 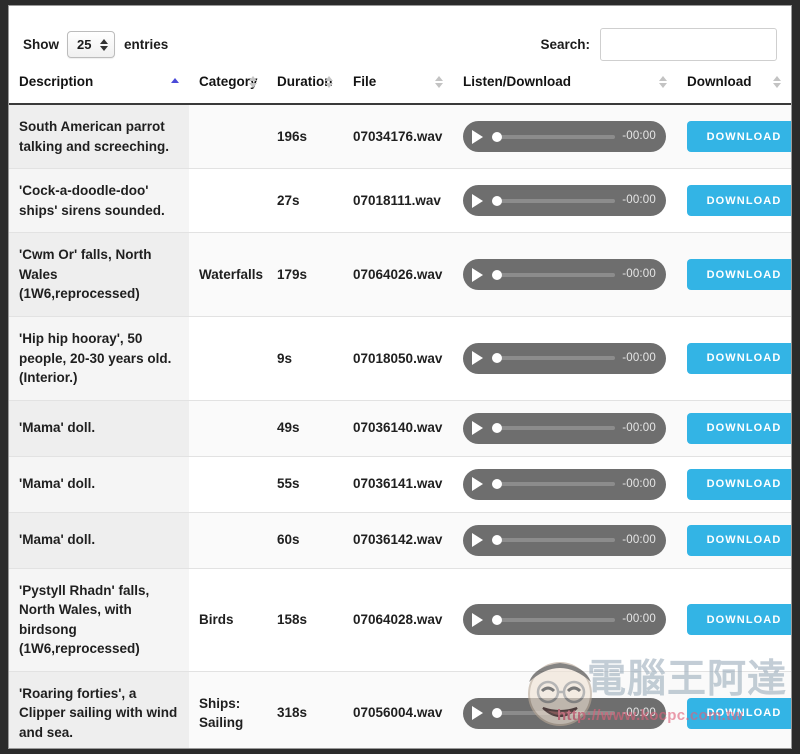 I want to click on column-header-description-label: Description, so click(x=56, y=81).